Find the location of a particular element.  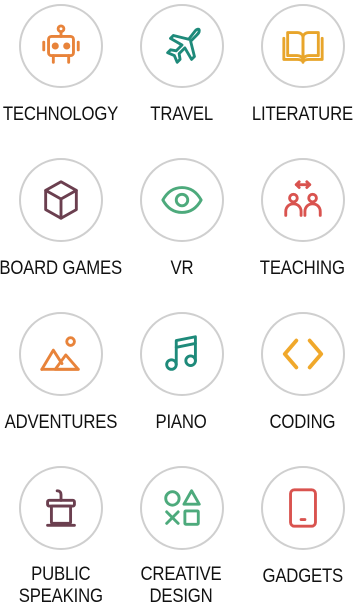

code-brackets-icon is located at coordinates (302, 354).